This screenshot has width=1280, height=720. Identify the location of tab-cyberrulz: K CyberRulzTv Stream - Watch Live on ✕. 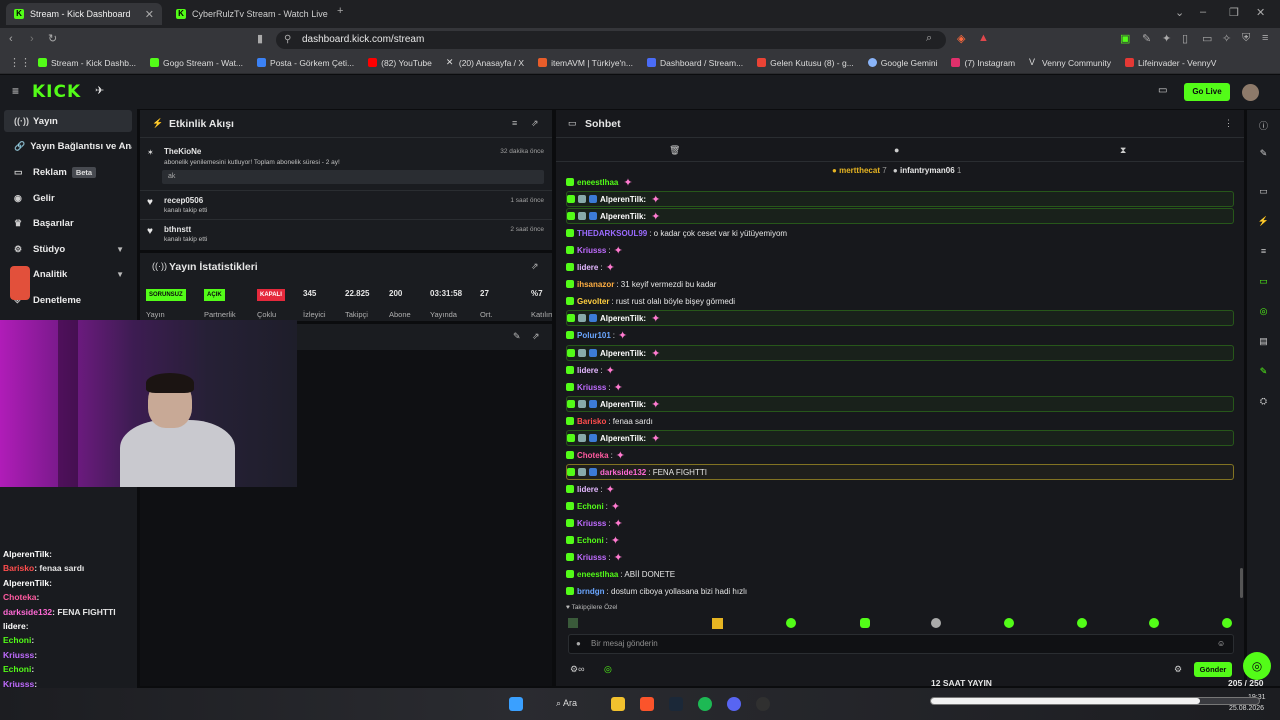
(248, 14).